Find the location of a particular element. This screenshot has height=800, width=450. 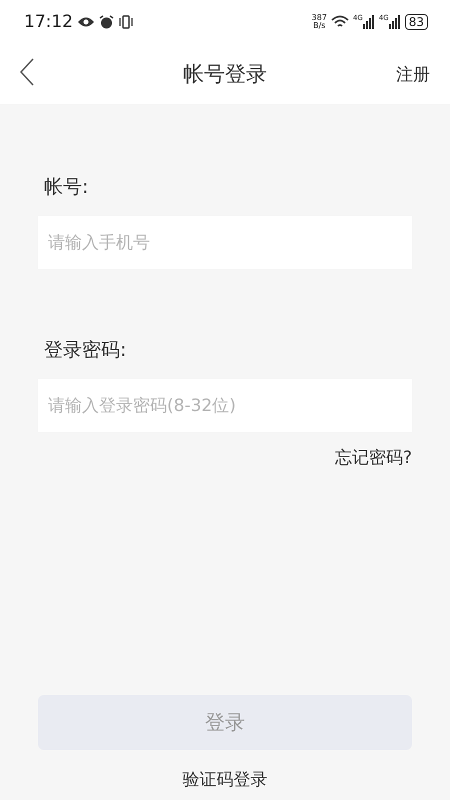

page-title: 帐号登录 is located at coordinates (225, 74).